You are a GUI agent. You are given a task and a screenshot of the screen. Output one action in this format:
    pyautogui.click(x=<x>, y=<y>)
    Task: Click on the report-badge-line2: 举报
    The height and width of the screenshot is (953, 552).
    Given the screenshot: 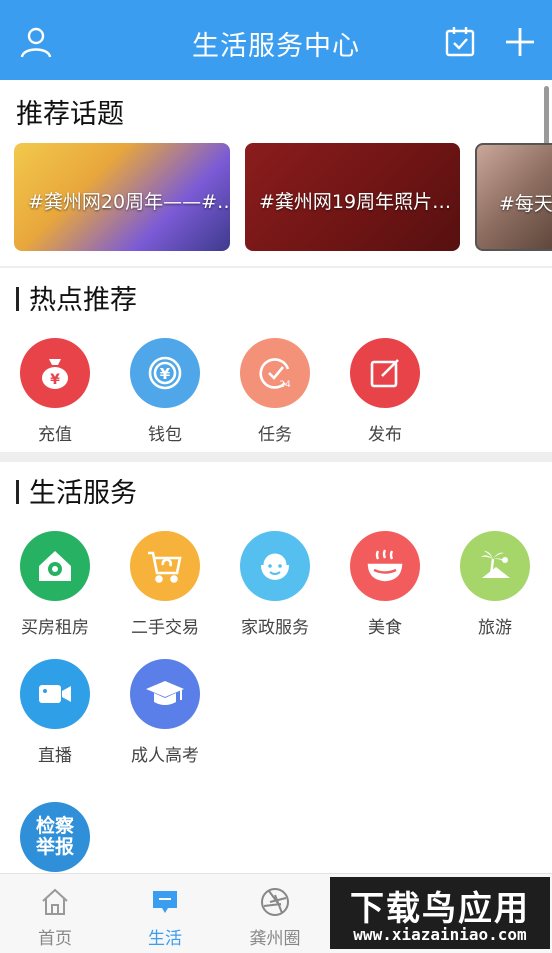 What is the action you would take?
    pyautogui.click(x=54, y=847)
    